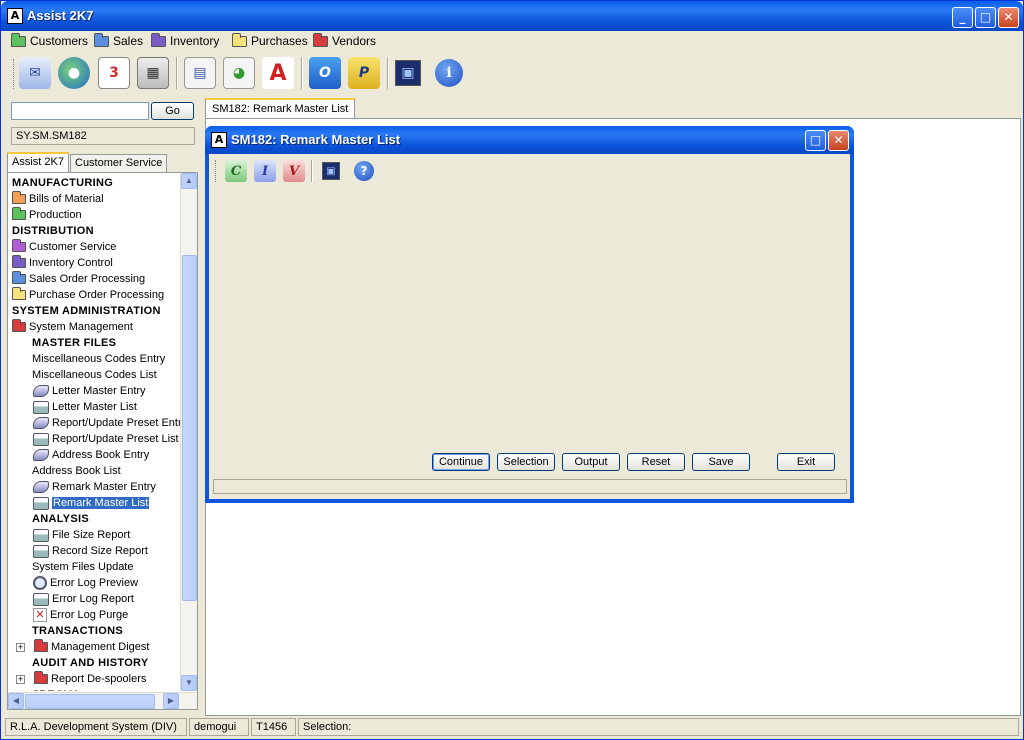 The image size is (1024, 740). What do you see at coordinates (86, 311) in the screenshot?
I see `tree-section-header: SYSTEM ADMINISTRATION` at bounding box center [86, 311].